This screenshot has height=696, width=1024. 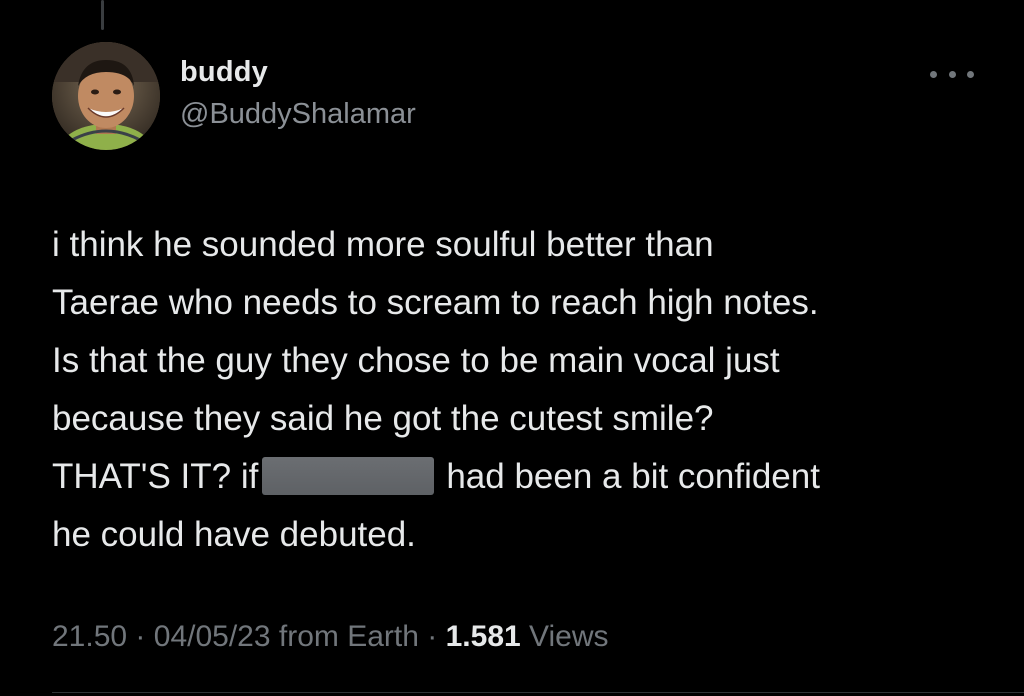 I want to click on views-count: 1.581, so click(x=483, y=636).